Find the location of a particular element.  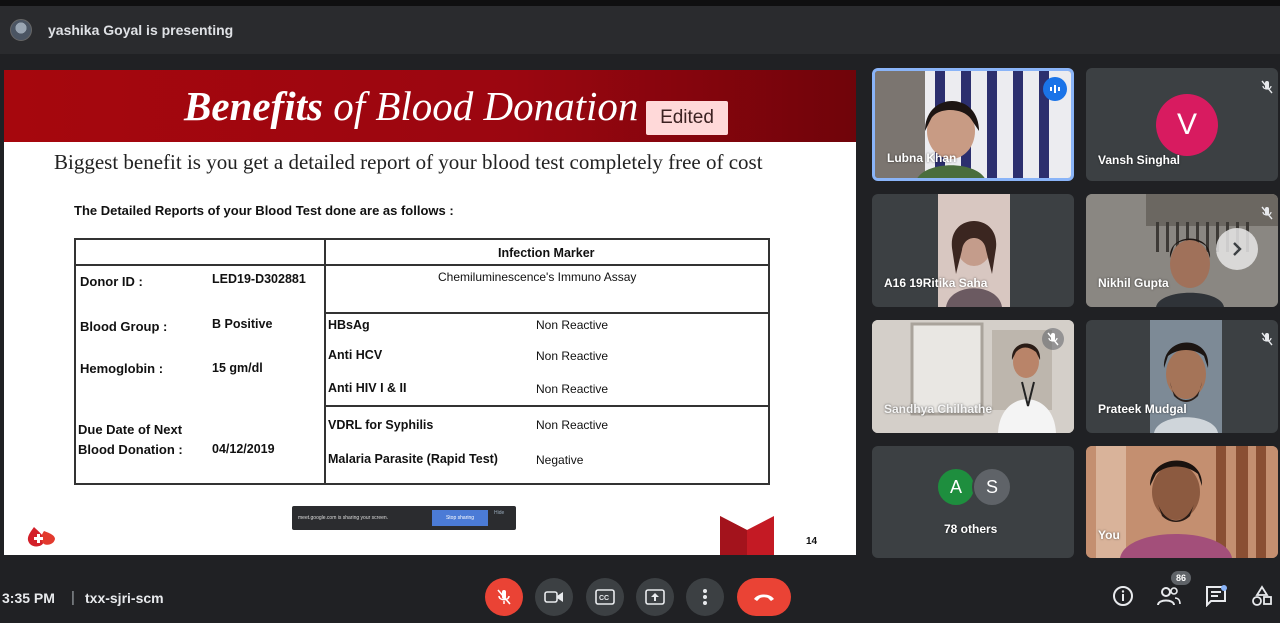

people-button is located at coordinates (1169, 596).